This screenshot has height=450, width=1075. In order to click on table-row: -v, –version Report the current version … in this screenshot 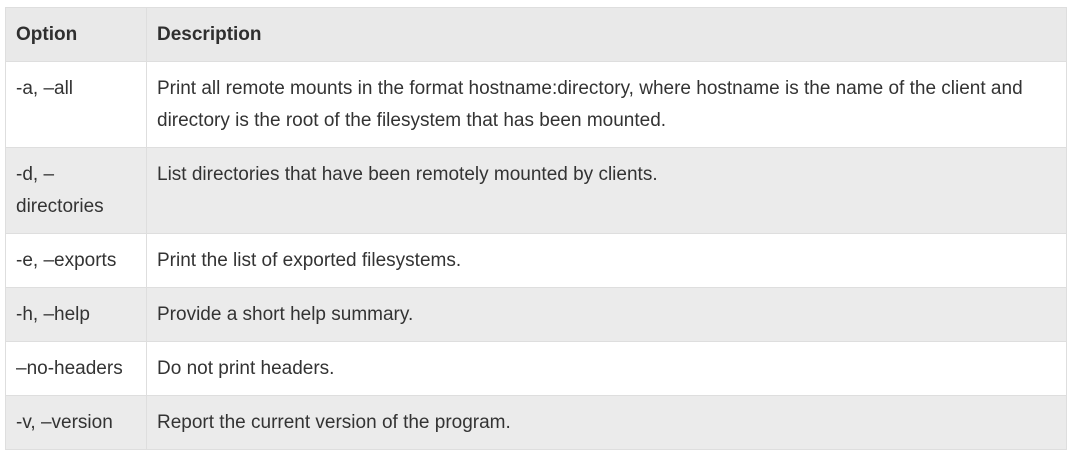, I will do `click(536, 422)`.